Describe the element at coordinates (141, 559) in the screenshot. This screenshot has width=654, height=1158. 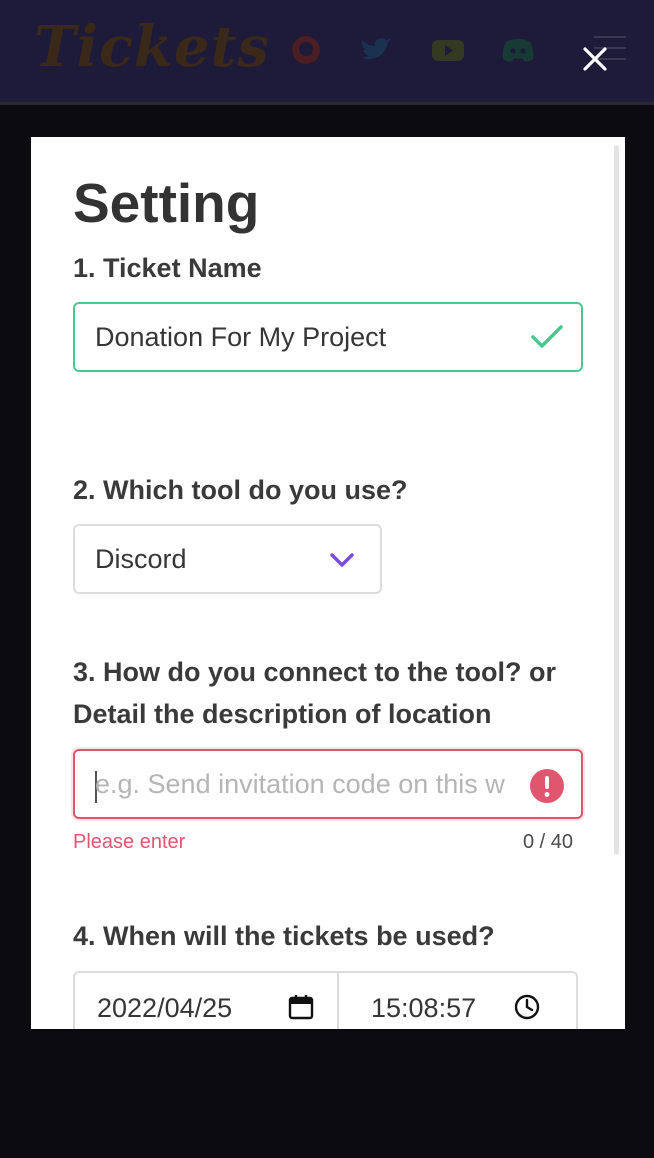
I see `tool-selected-value: Discord` at that location.